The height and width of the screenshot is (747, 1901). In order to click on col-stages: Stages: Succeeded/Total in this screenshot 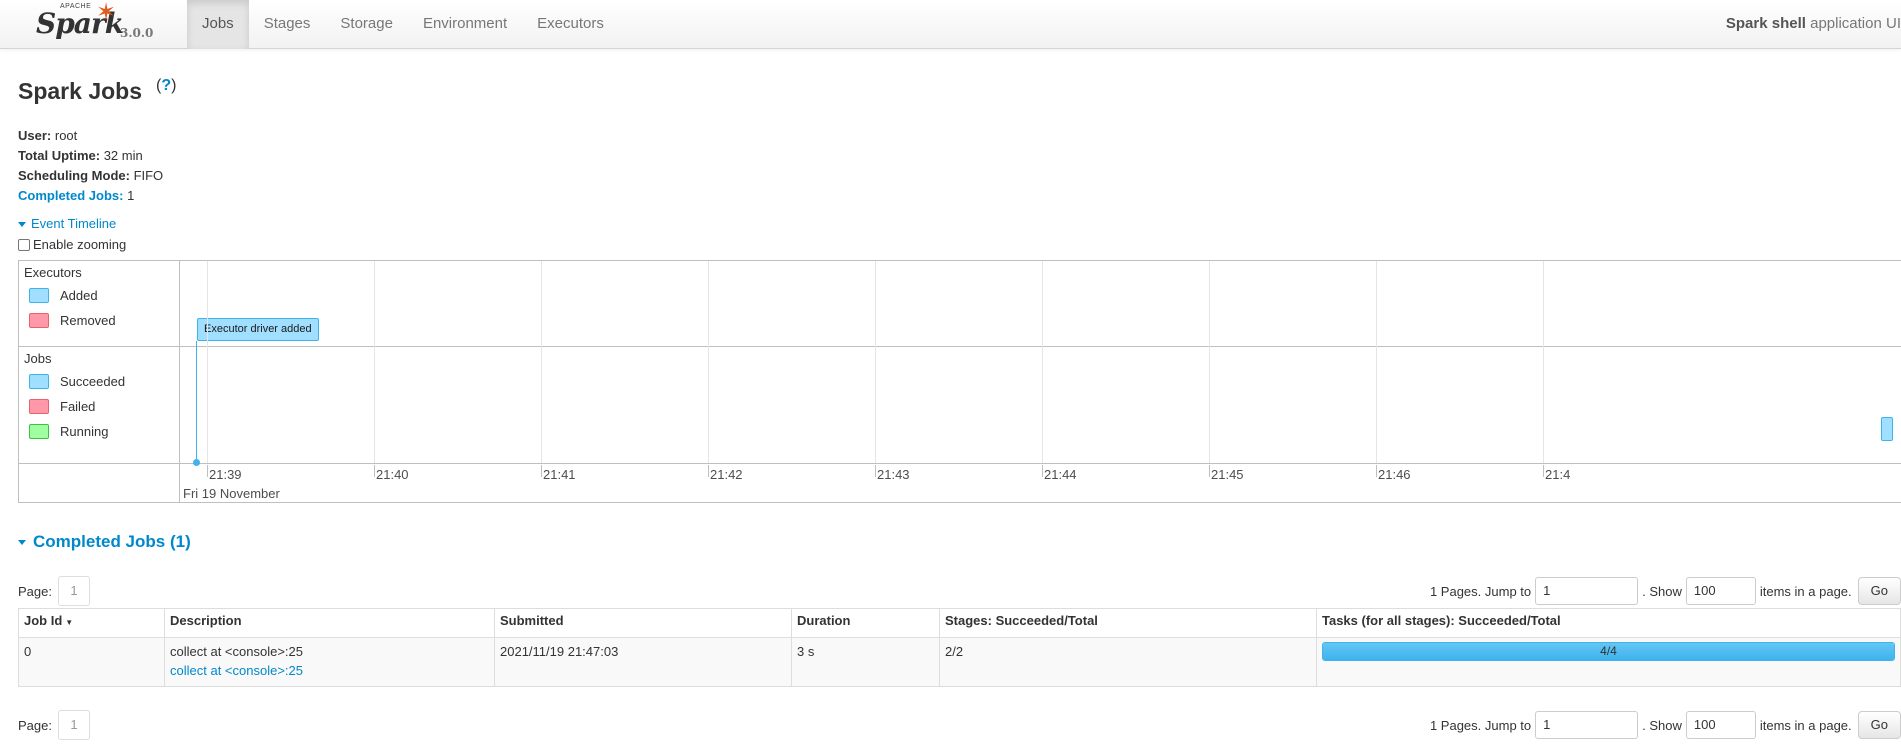, I will do `click(1128, 623)`.